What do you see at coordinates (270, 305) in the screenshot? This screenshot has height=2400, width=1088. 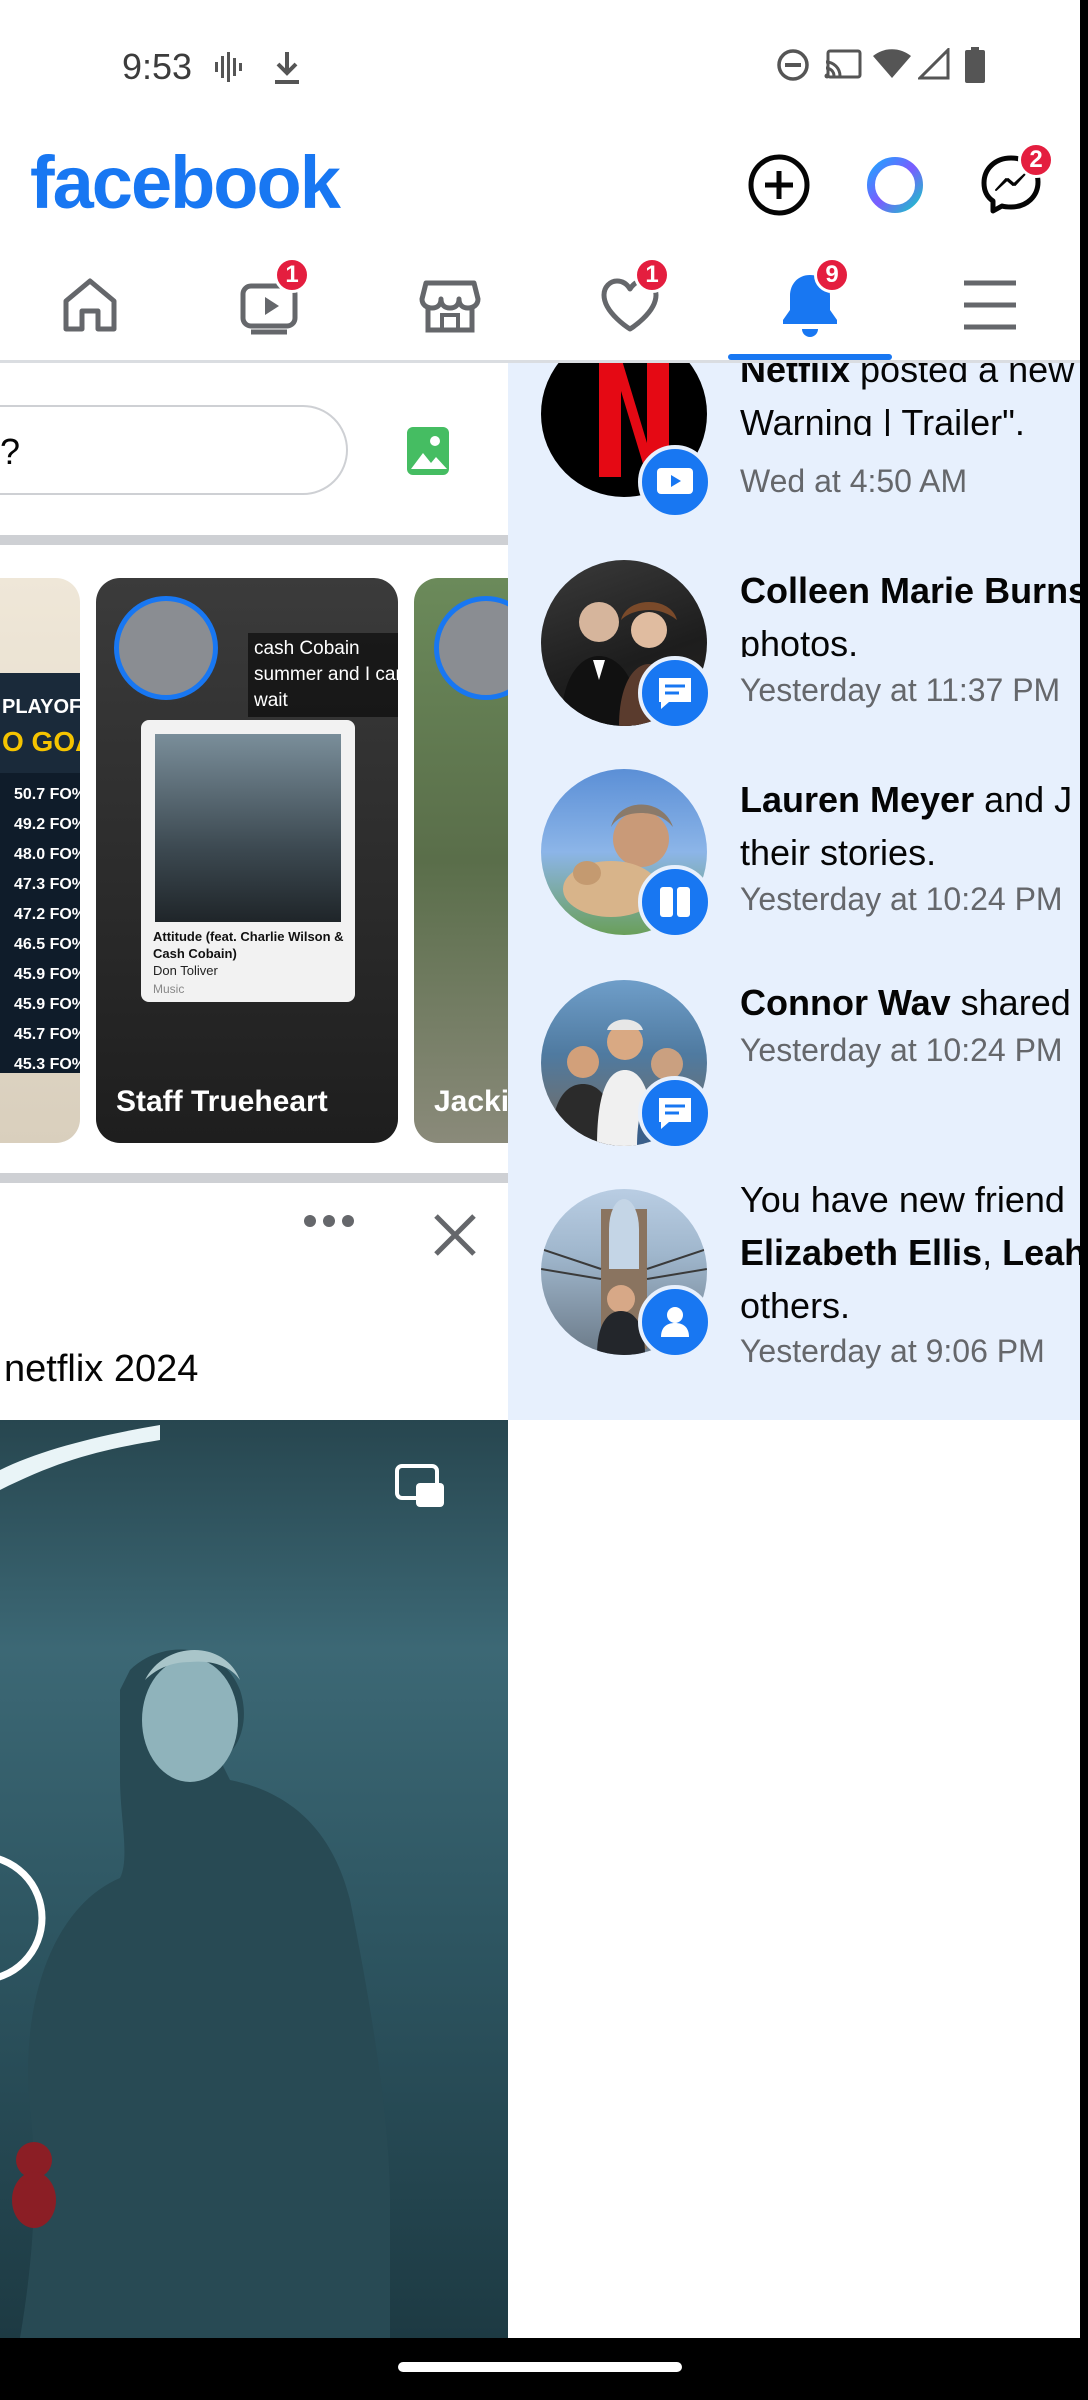 I see `tab-video: 1` at bounding box center [270, 305].